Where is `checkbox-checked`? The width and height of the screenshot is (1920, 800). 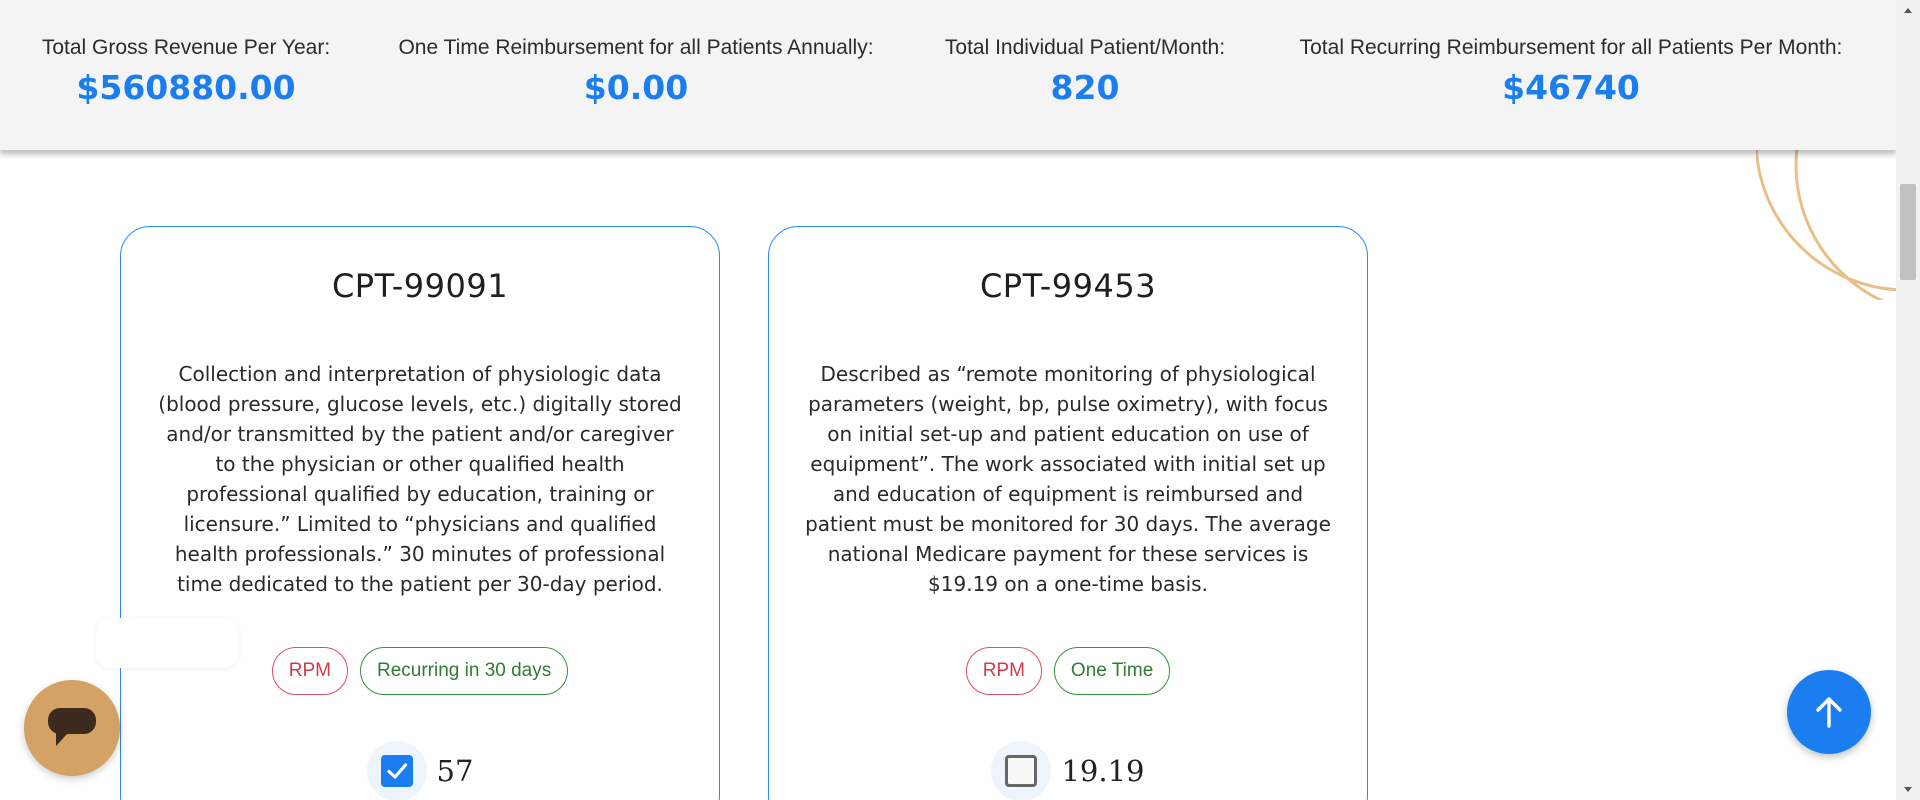
checkbox-checked is located at coordinates (396, 771).